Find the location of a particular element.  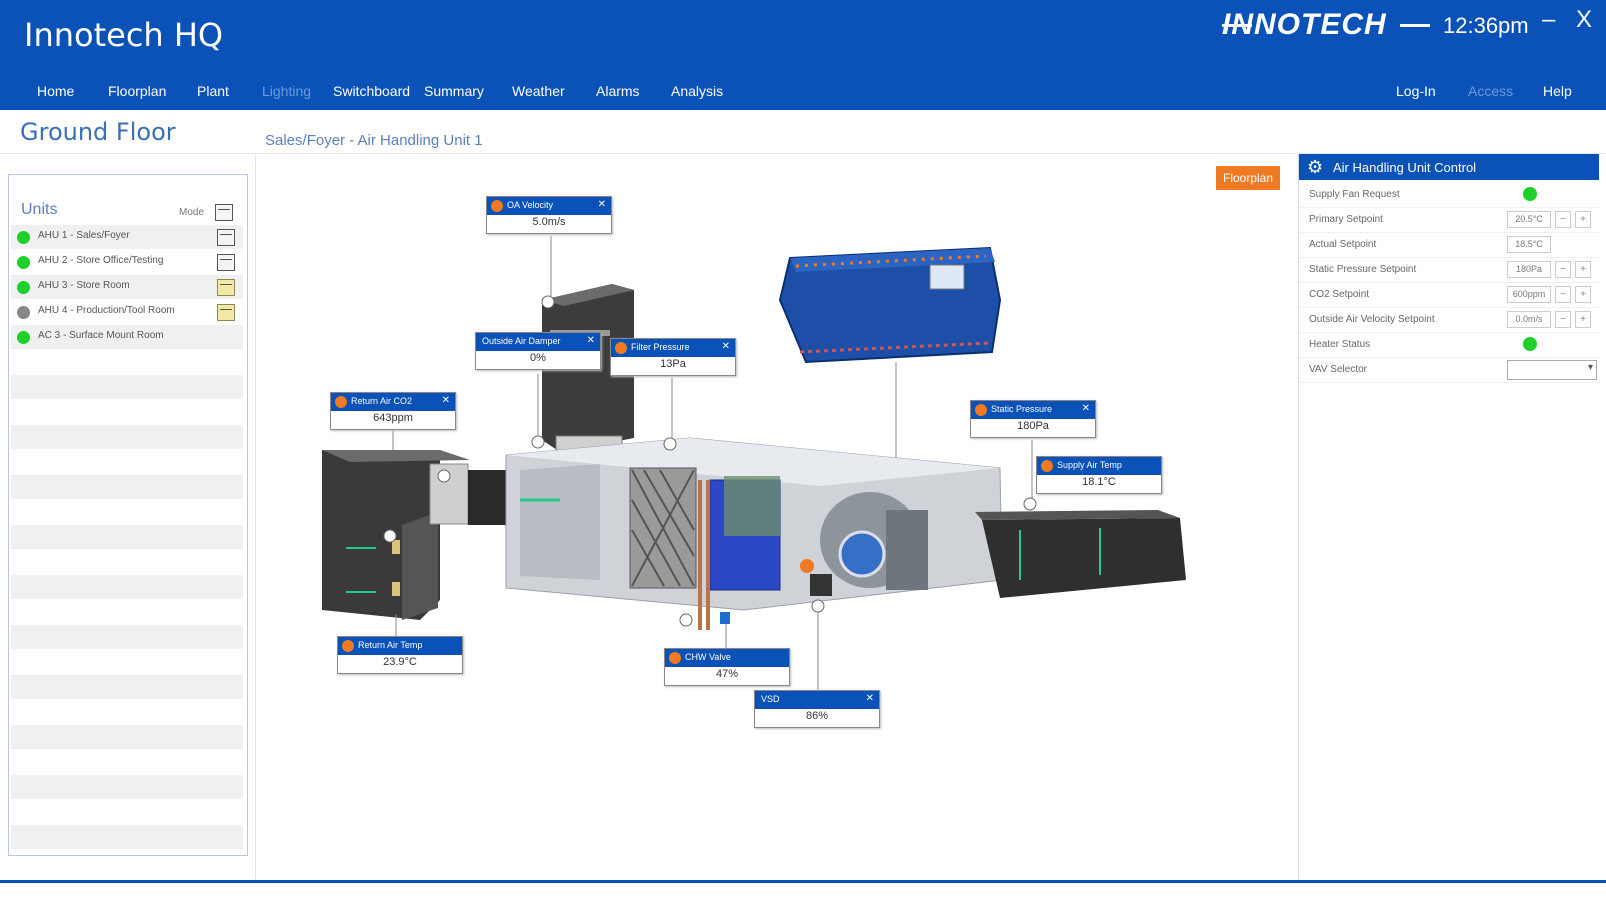

point-header: CHW Valve is located at coordinates (727, 658).